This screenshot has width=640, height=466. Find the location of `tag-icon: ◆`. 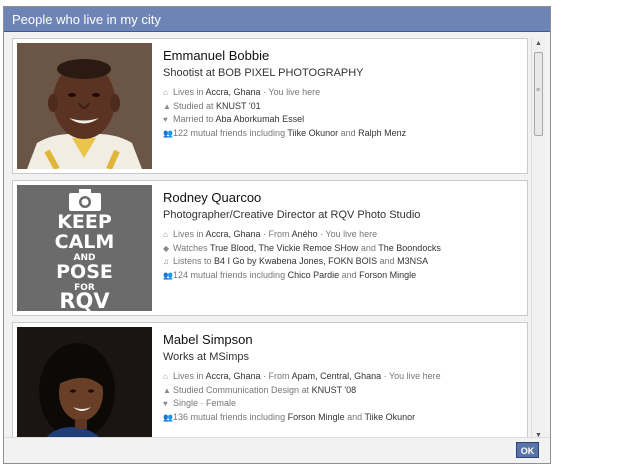

tag-icon: ◆ is located at coordinates (166, 248).